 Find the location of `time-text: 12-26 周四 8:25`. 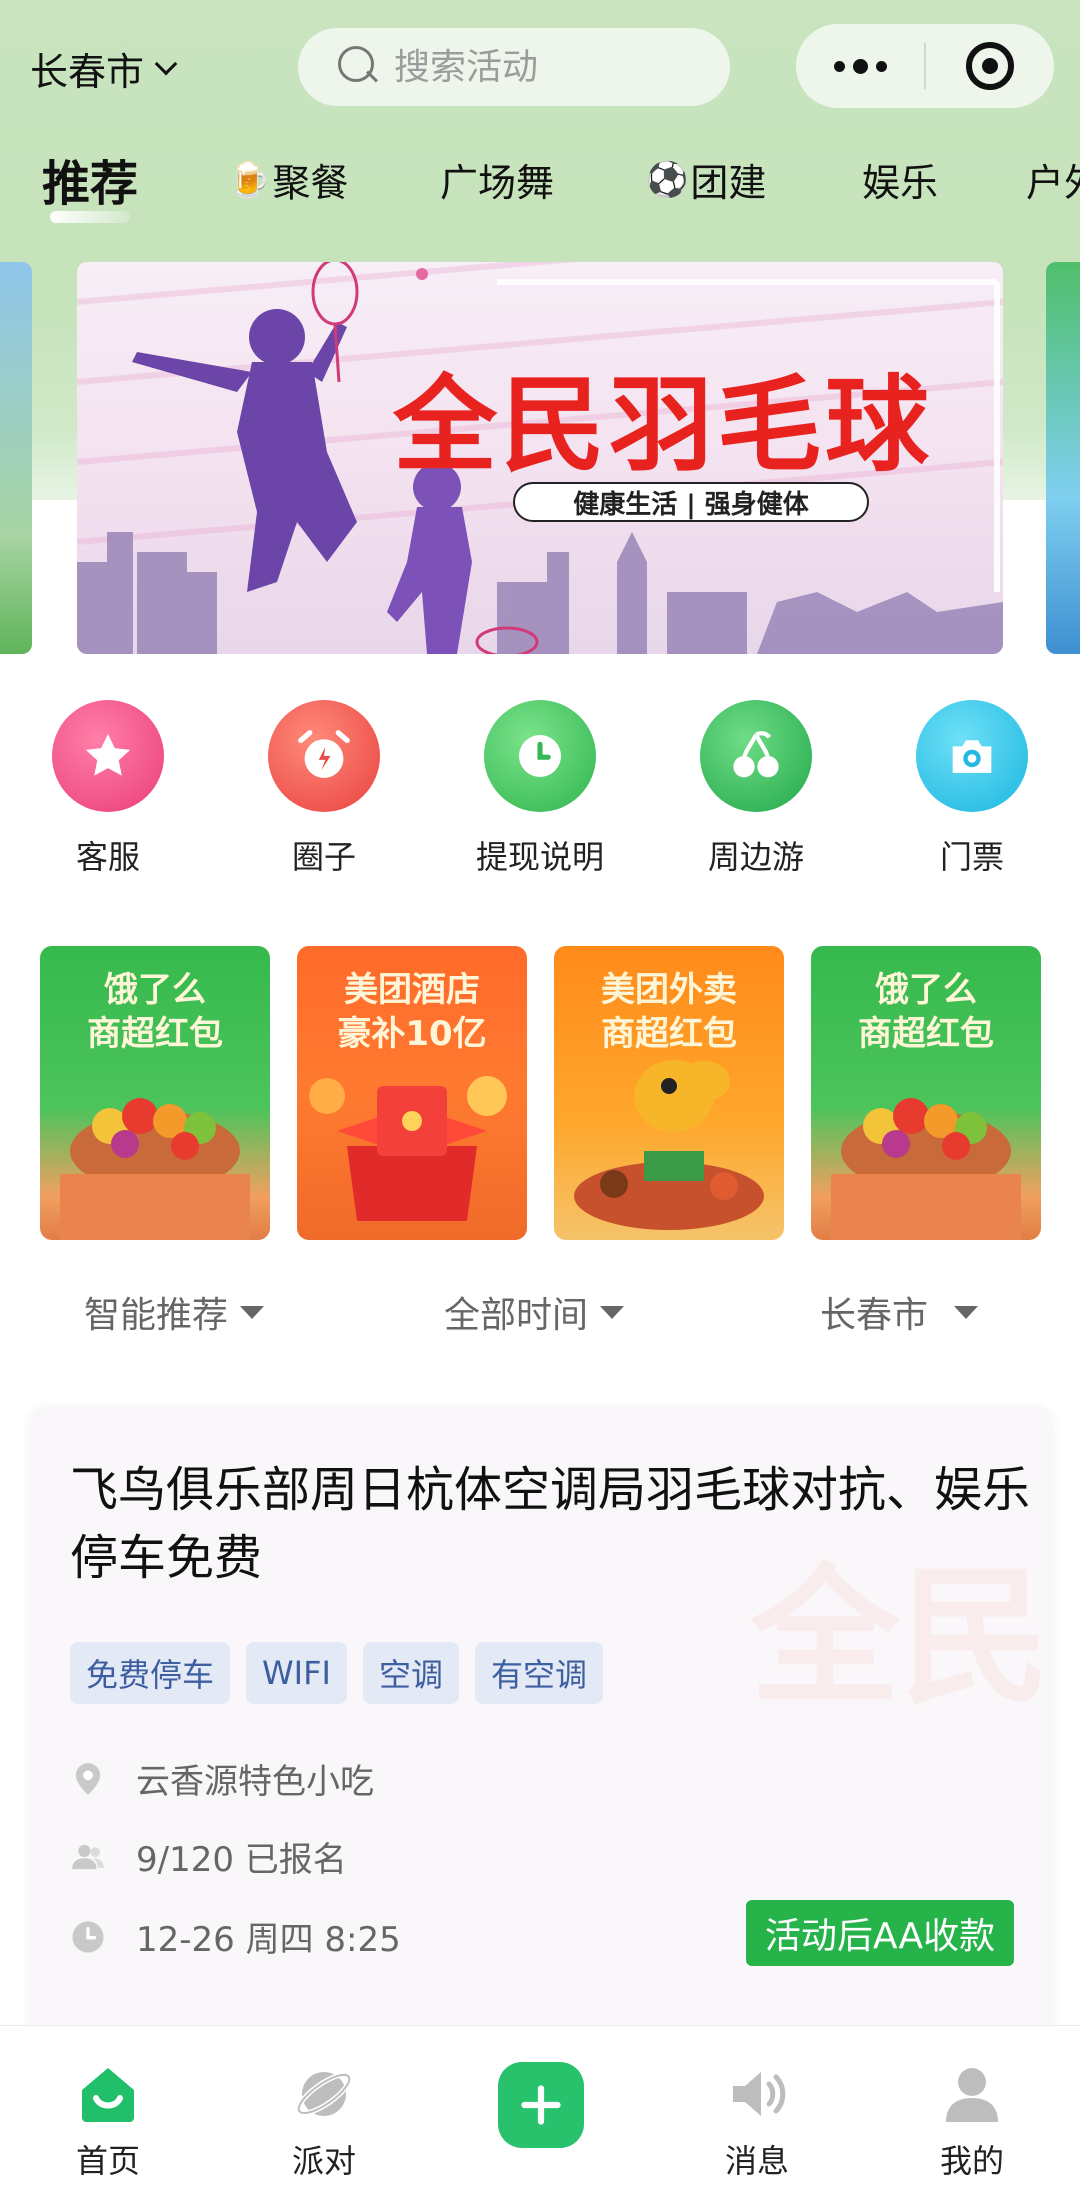

time-text: 12-26 周四 8:25 is located at coordinates (268, 1940).